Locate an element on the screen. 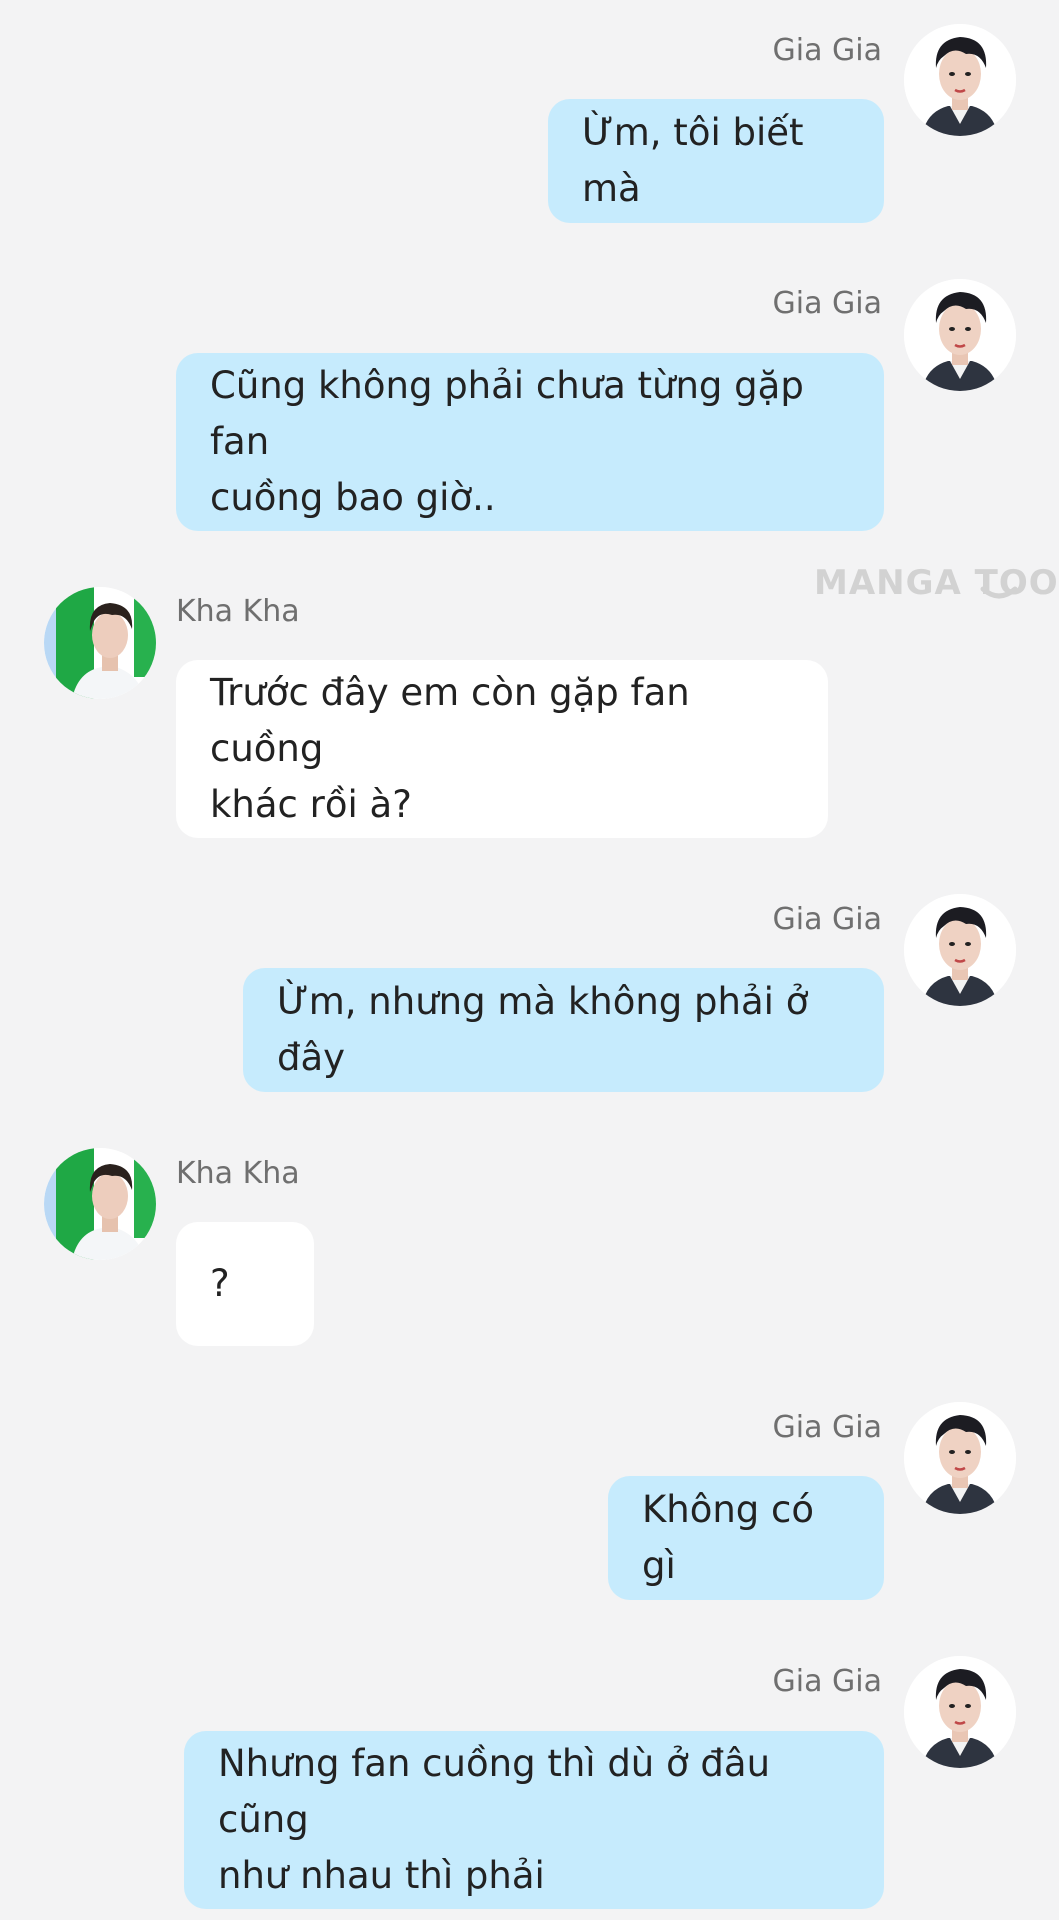 The image size is (1059, 1920). watermark-logo: MANGA TOON is located at coordinates (936, 583).